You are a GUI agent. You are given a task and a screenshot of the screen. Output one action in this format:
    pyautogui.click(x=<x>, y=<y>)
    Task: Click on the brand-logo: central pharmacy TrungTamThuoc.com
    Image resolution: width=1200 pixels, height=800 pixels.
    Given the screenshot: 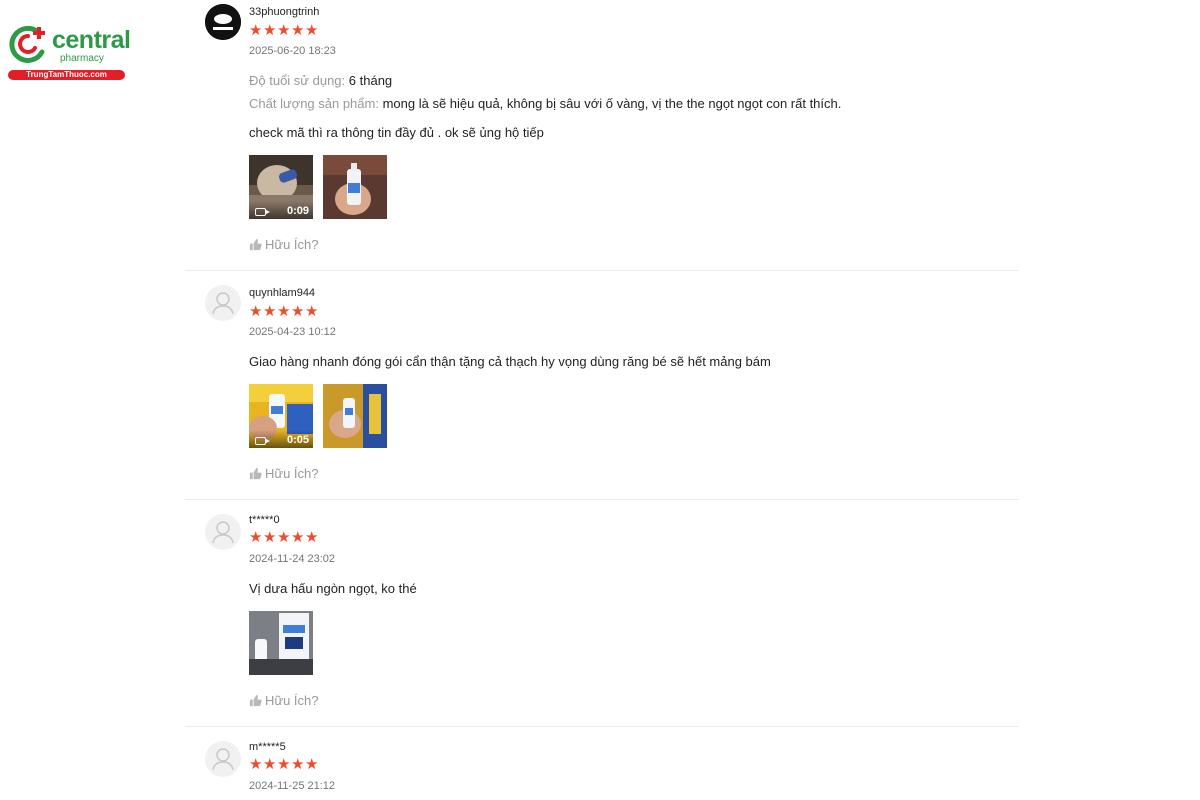 What is the action you would take?
    pyautogui.click(x=69, y=53)
    